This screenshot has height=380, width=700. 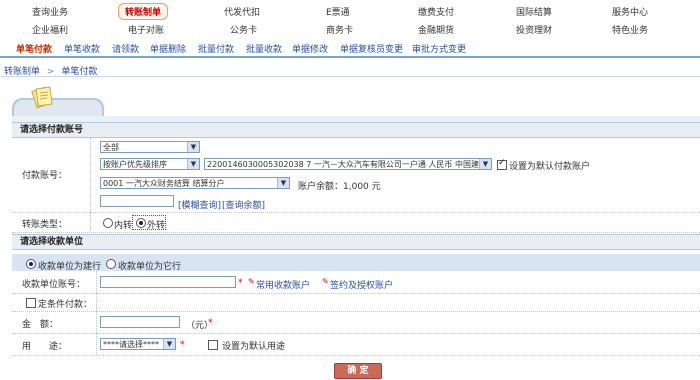 I want to click on breadcrumb-divider, so click(x=350, y=76).